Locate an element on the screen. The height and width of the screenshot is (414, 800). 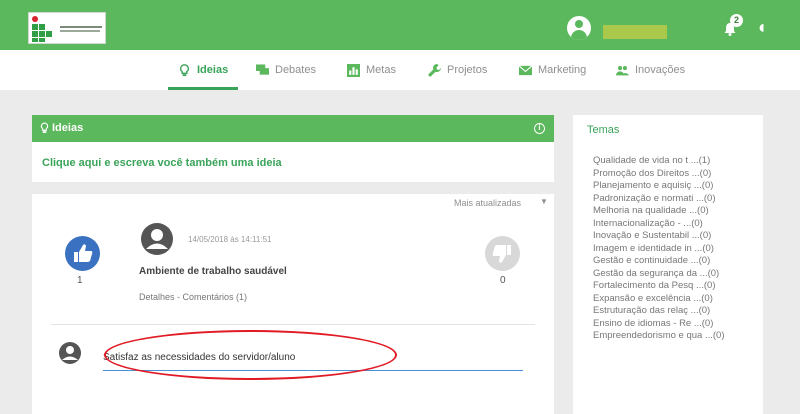
institution-logo is located at coordinates (67, 28).